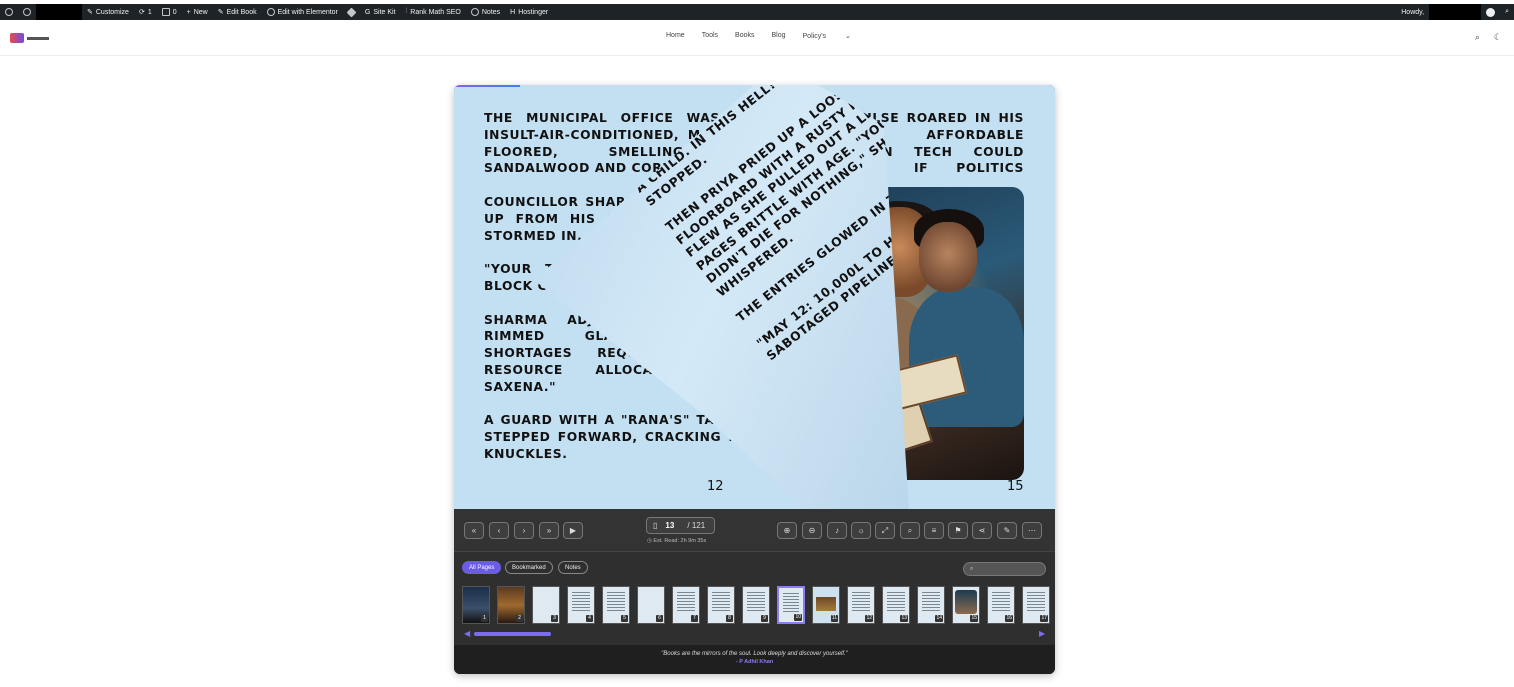 Image resolution: width=1514 pixels, height=687 pixels. I want to click on thumbnail-page: 16, so click(1001, 605).